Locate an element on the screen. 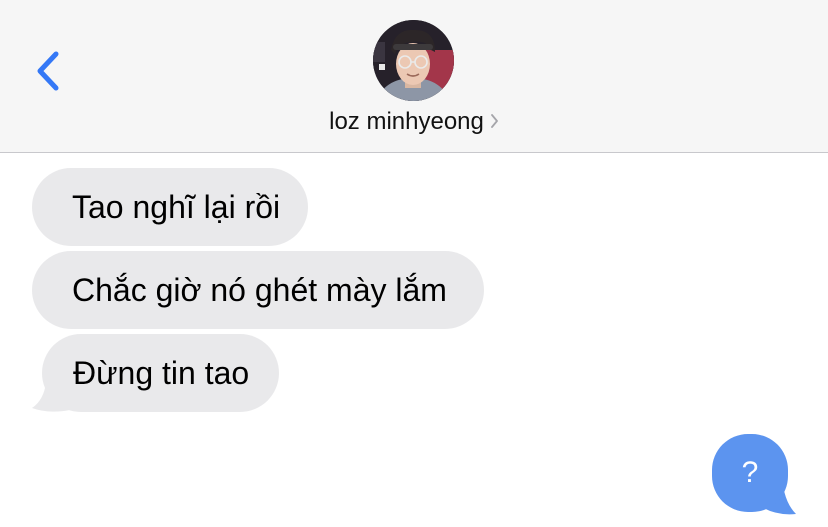 This screenshot has height=527, width=828. contact-name-row: loz minhyeong is located at coordinates (414, 122).